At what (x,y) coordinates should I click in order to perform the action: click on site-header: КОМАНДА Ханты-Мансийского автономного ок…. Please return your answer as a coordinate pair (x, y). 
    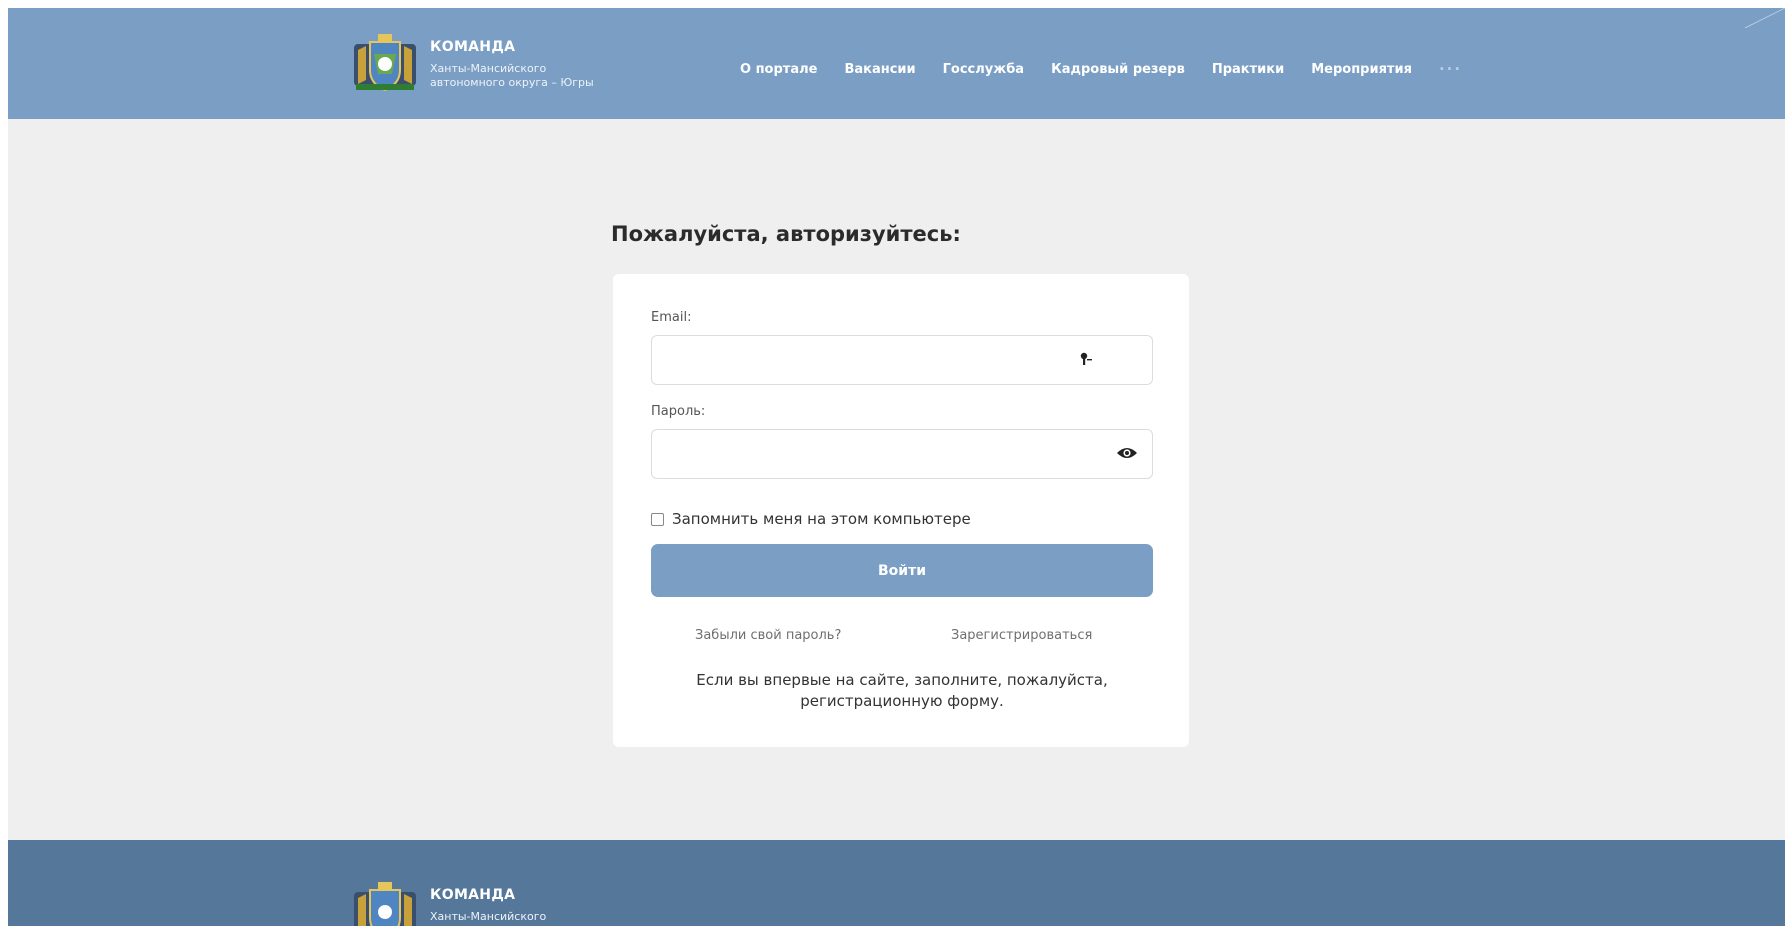
    Looking at the image, I should click on (896, 63).